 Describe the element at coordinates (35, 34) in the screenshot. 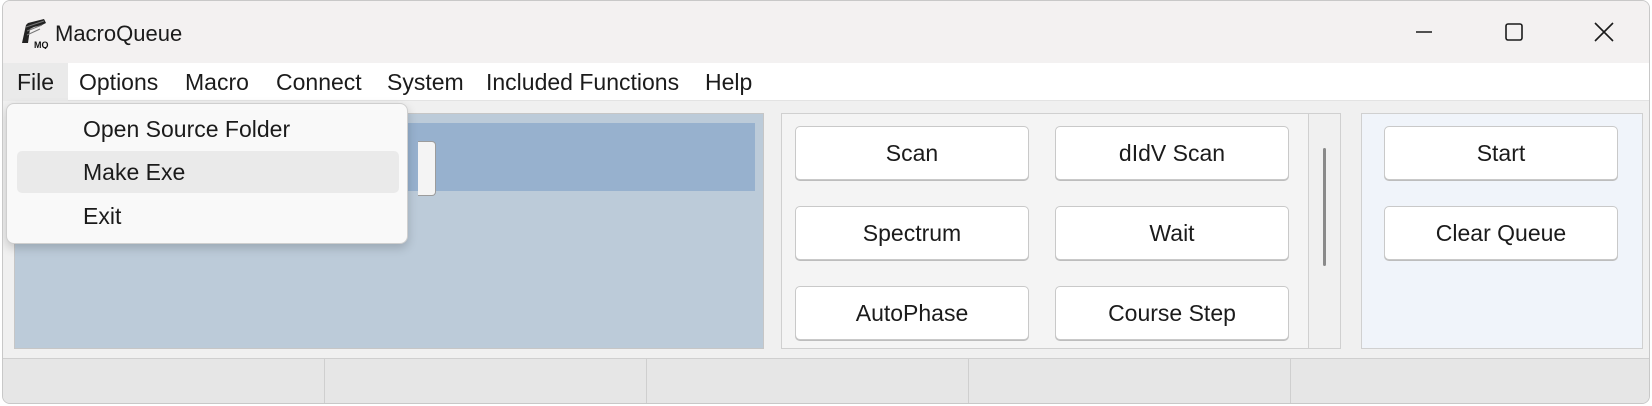

I see `mq-logo-icon: MQ` at that location.